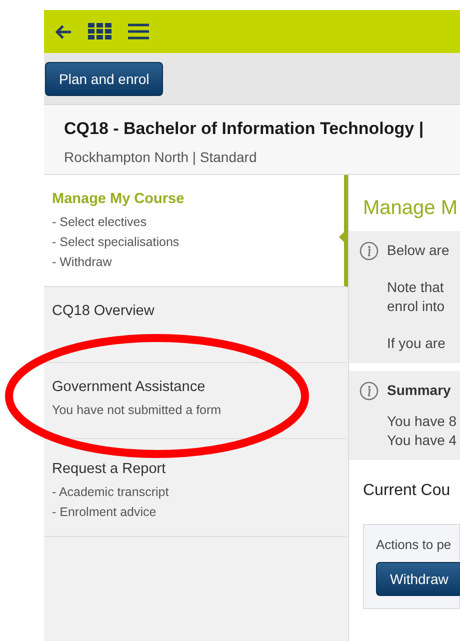 The image size is (460, 641). Describe the element at coordinates (407, 491) in the screenshot. I see `section-title: Current Cou` at that location.